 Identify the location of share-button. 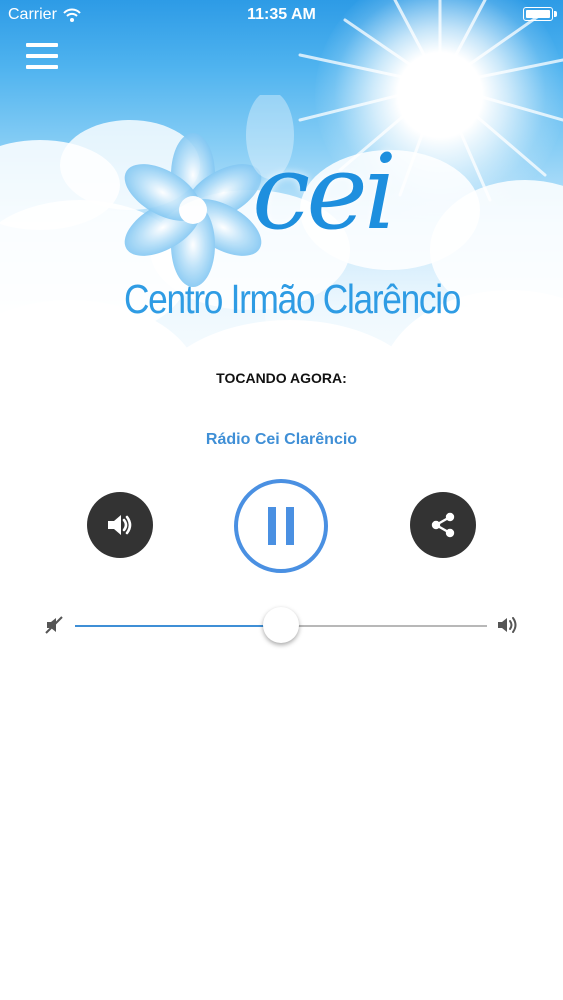
(443, 525).